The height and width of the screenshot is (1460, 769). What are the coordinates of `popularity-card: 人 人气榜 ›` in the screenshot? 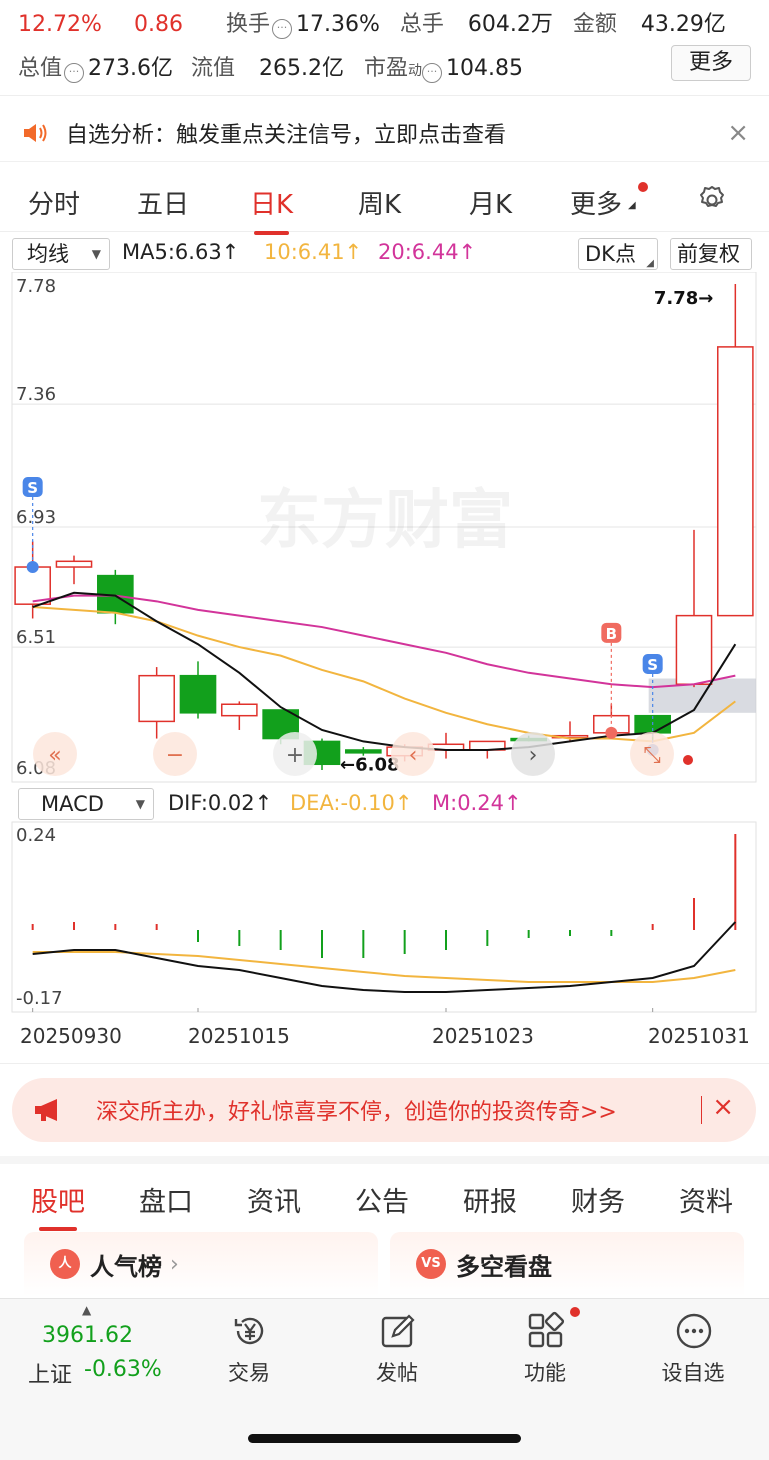 It's located at (201, 1264).